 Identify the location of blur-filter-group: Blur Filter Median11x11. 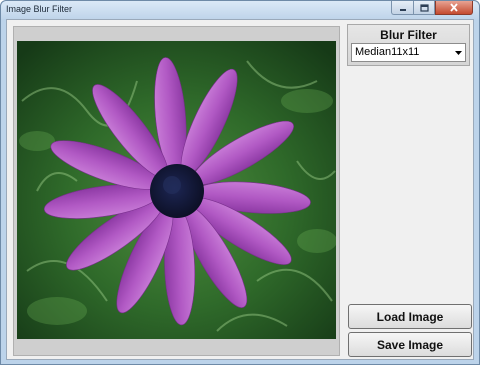
(408, 45).